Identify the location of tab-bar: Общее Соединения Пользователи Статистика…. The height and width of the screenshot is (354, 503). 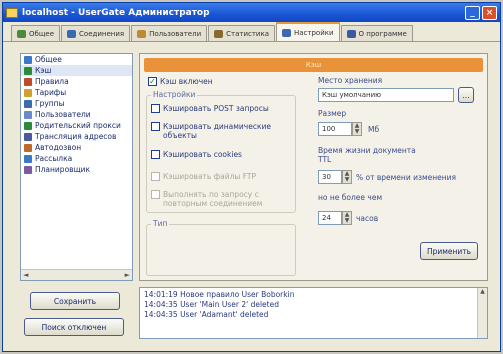
(251, 32).